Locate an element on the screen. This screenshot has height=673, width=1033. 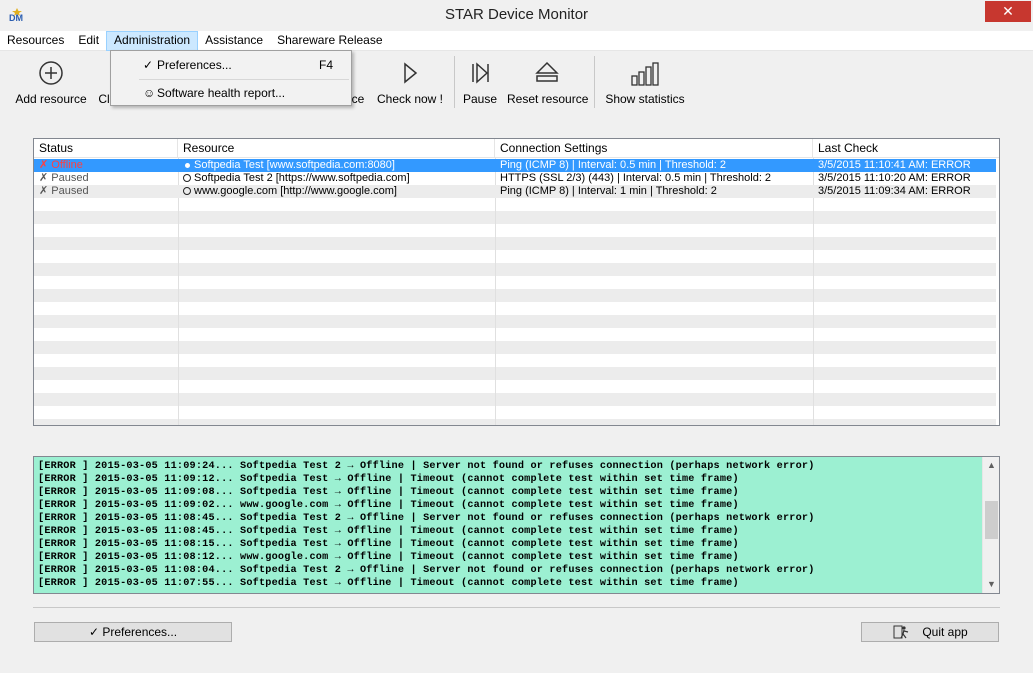
menu-assistance: Assistance is located at coordinates (234, 41).